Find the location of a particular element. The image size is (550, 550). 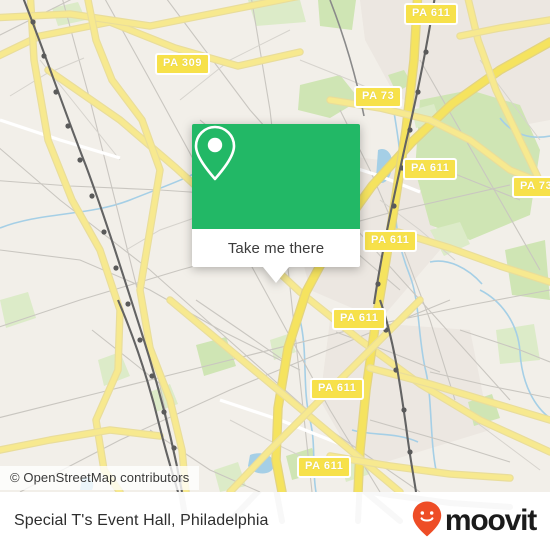

popup-pointer is located at coordinates (276, 275).